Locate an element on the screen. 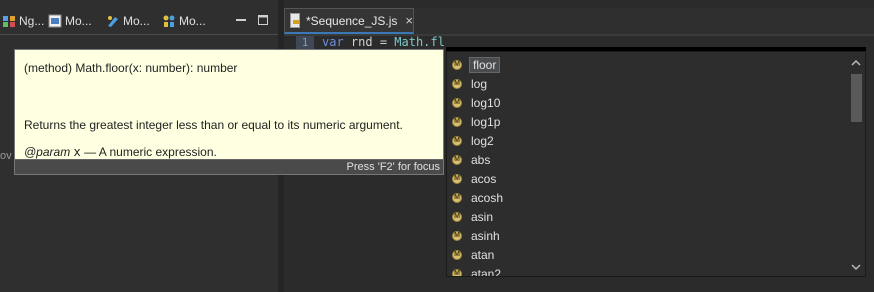 The image size is (874, 292). model-icon is located at coordinates (55, 21).